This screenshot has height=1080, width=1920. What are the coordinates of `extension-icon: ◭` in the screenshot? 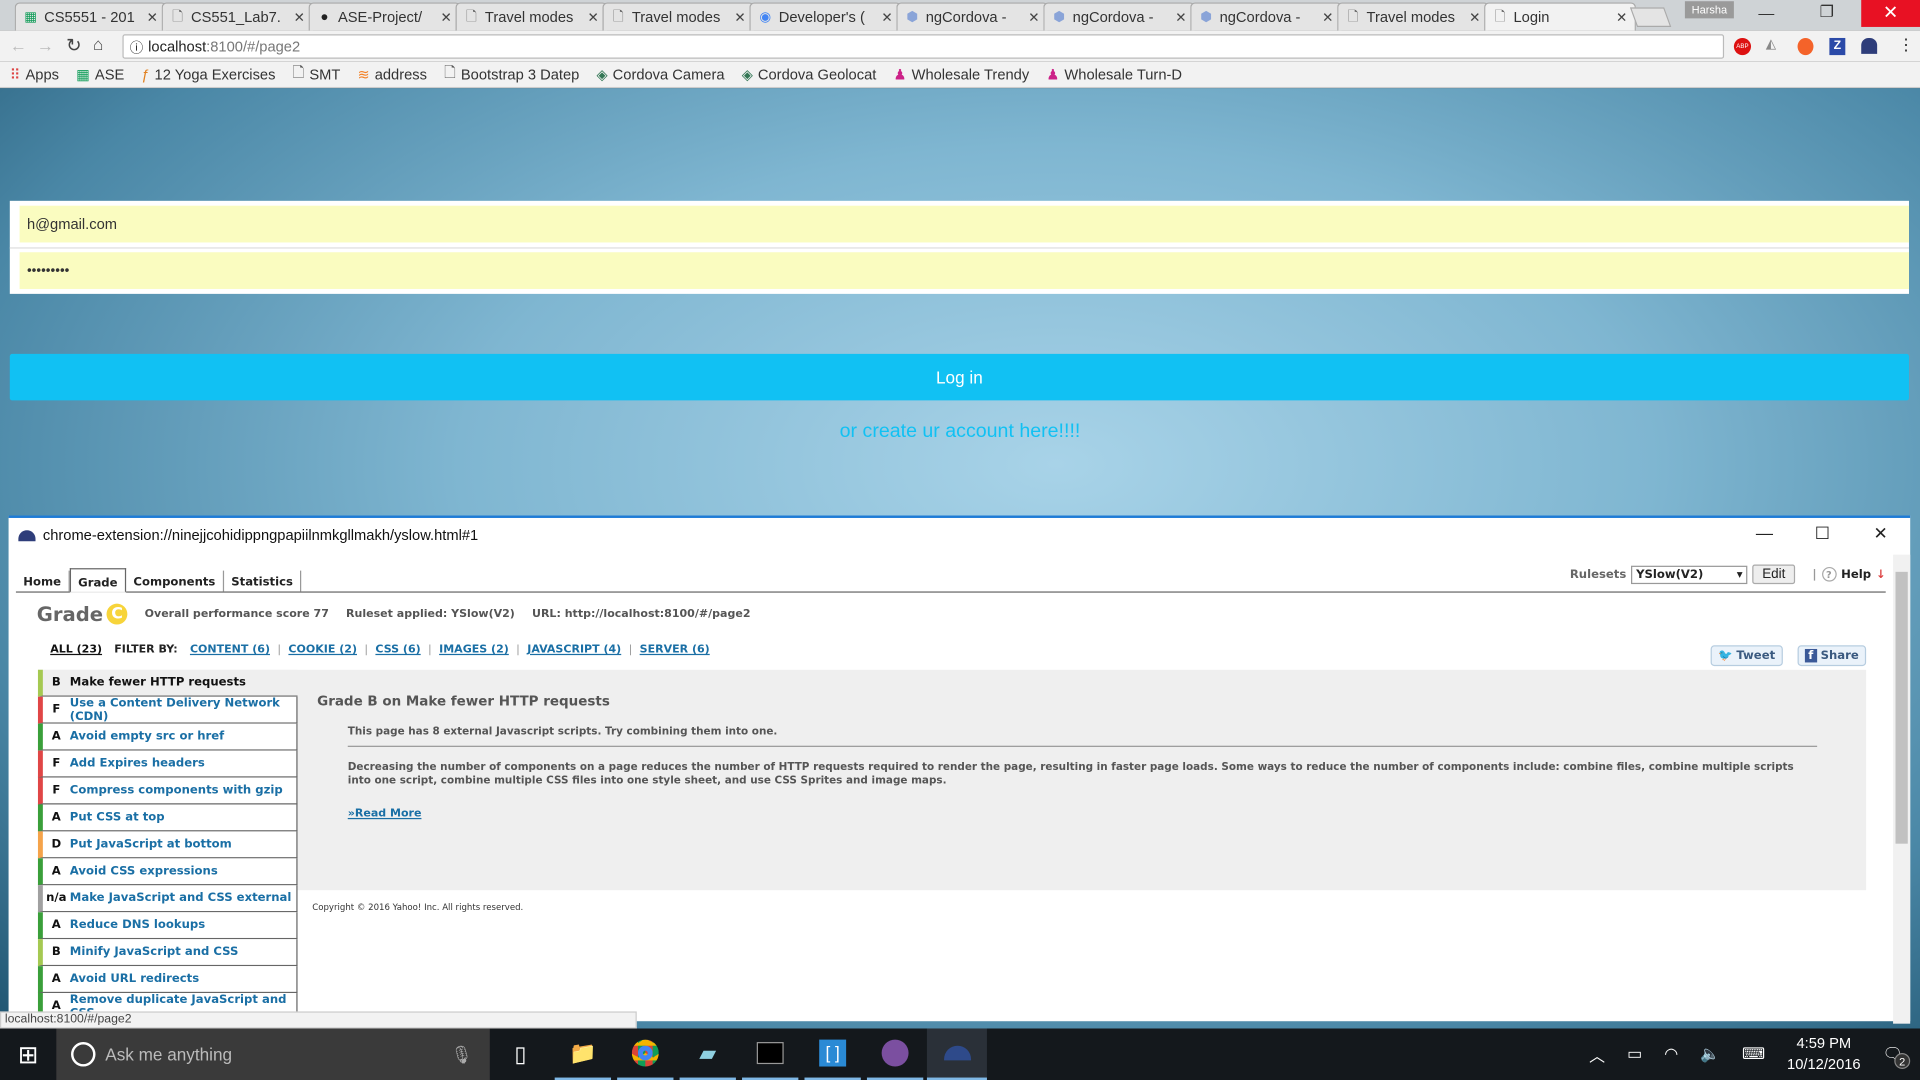 It's located at (1771, 44).